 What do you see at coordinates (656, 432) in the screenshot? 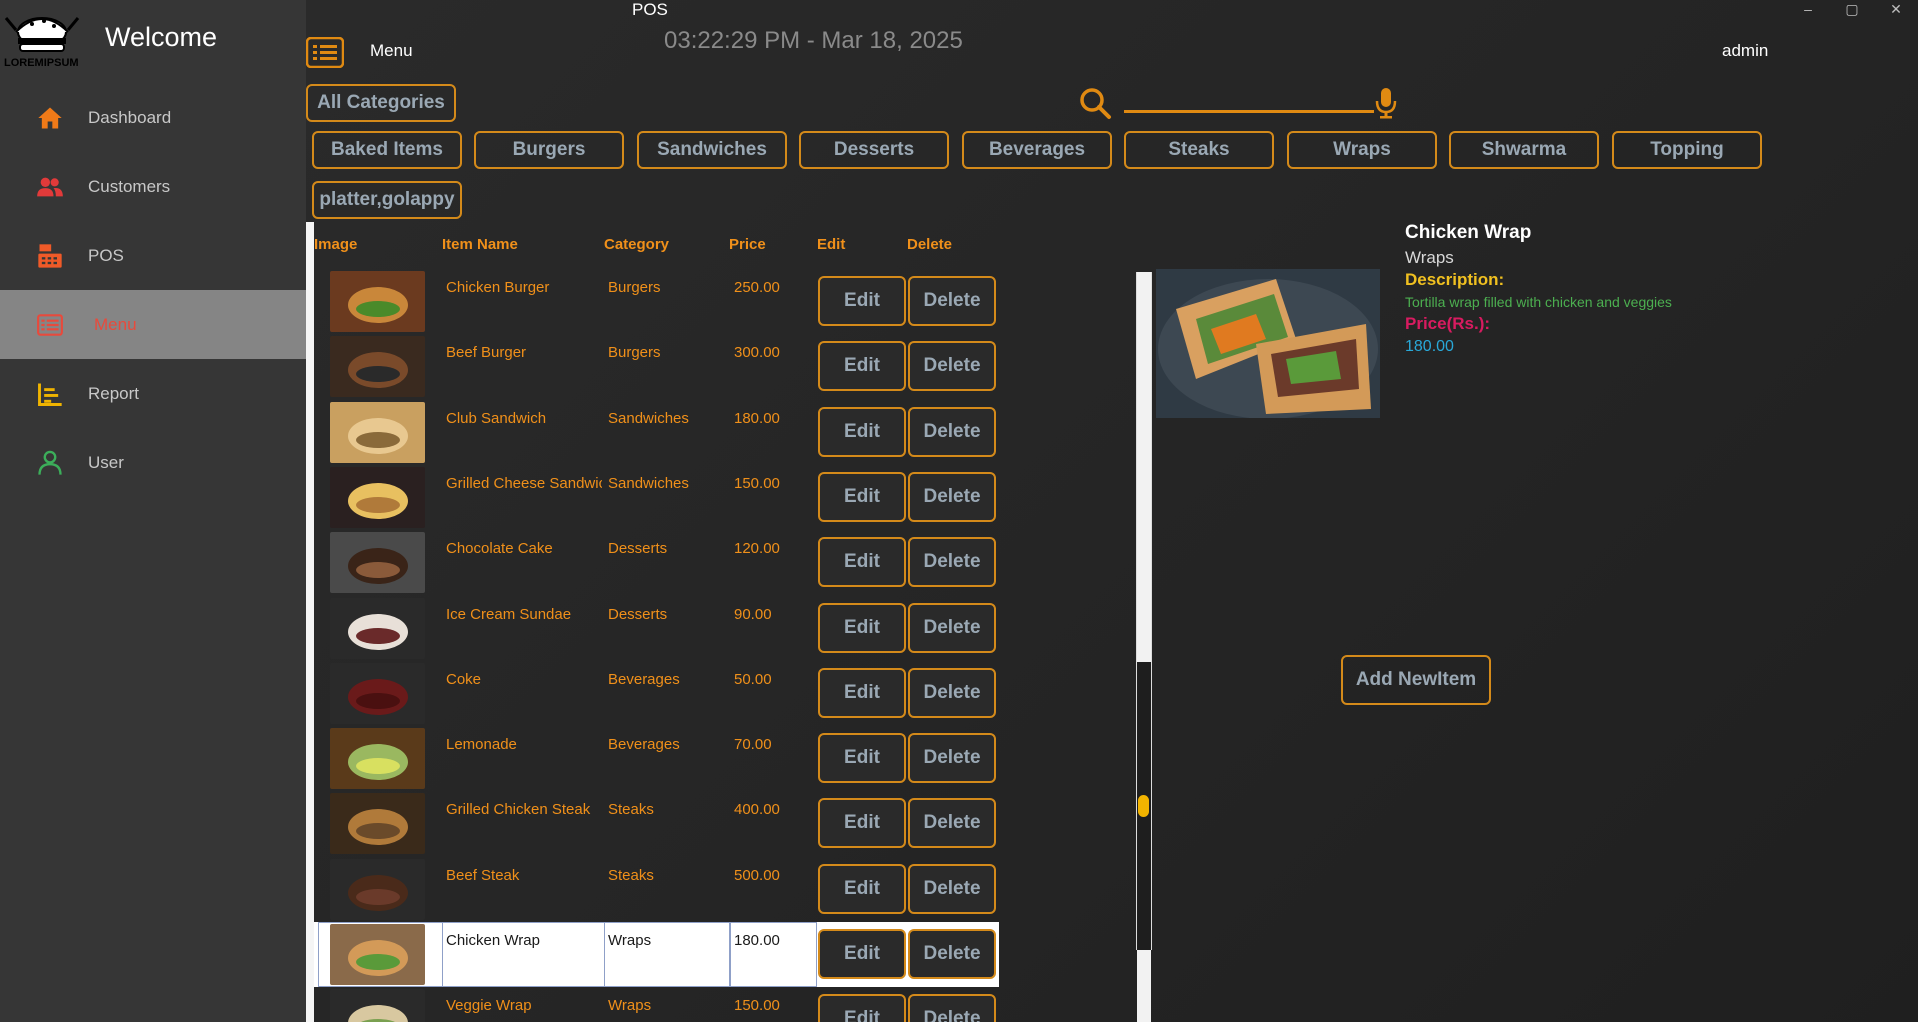
I see `table-row: Club Sandwich Sandwiches 180.00 Edit Delete` at bounding box center [656, 432].